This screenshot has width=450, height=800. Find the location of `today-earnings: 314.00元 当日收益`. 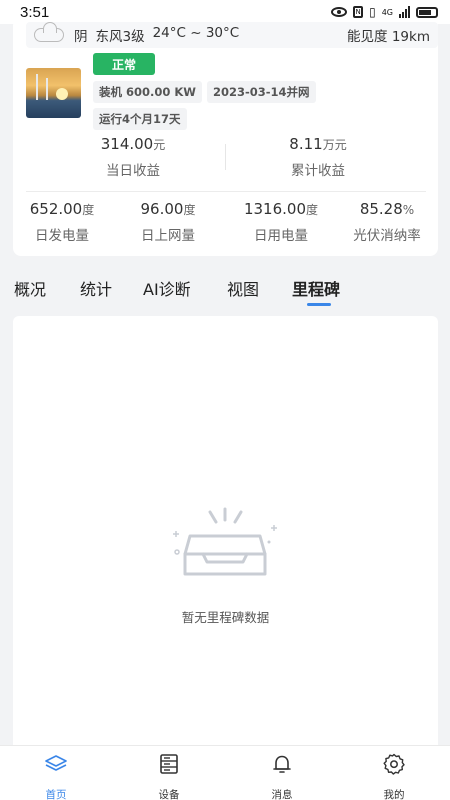

today-earnings: 314.00元 当日收益 is located at coordinates (133, 157).